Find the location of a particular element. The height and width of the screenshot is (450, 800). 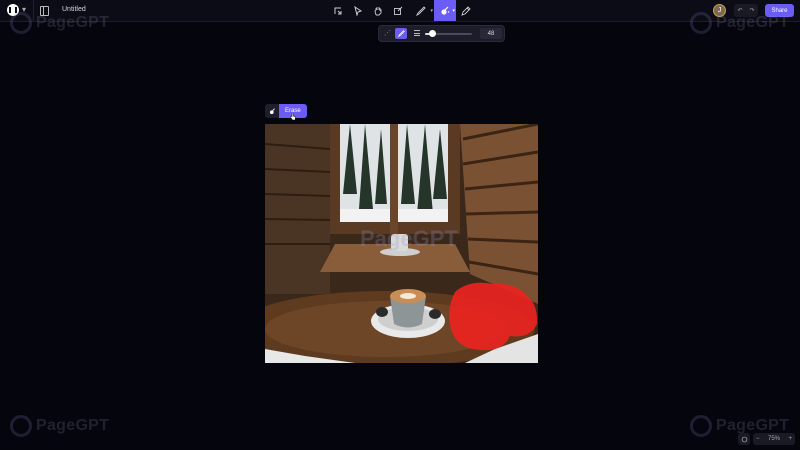

draw-tool-button: ▾ is located at coordinates (421, 10).